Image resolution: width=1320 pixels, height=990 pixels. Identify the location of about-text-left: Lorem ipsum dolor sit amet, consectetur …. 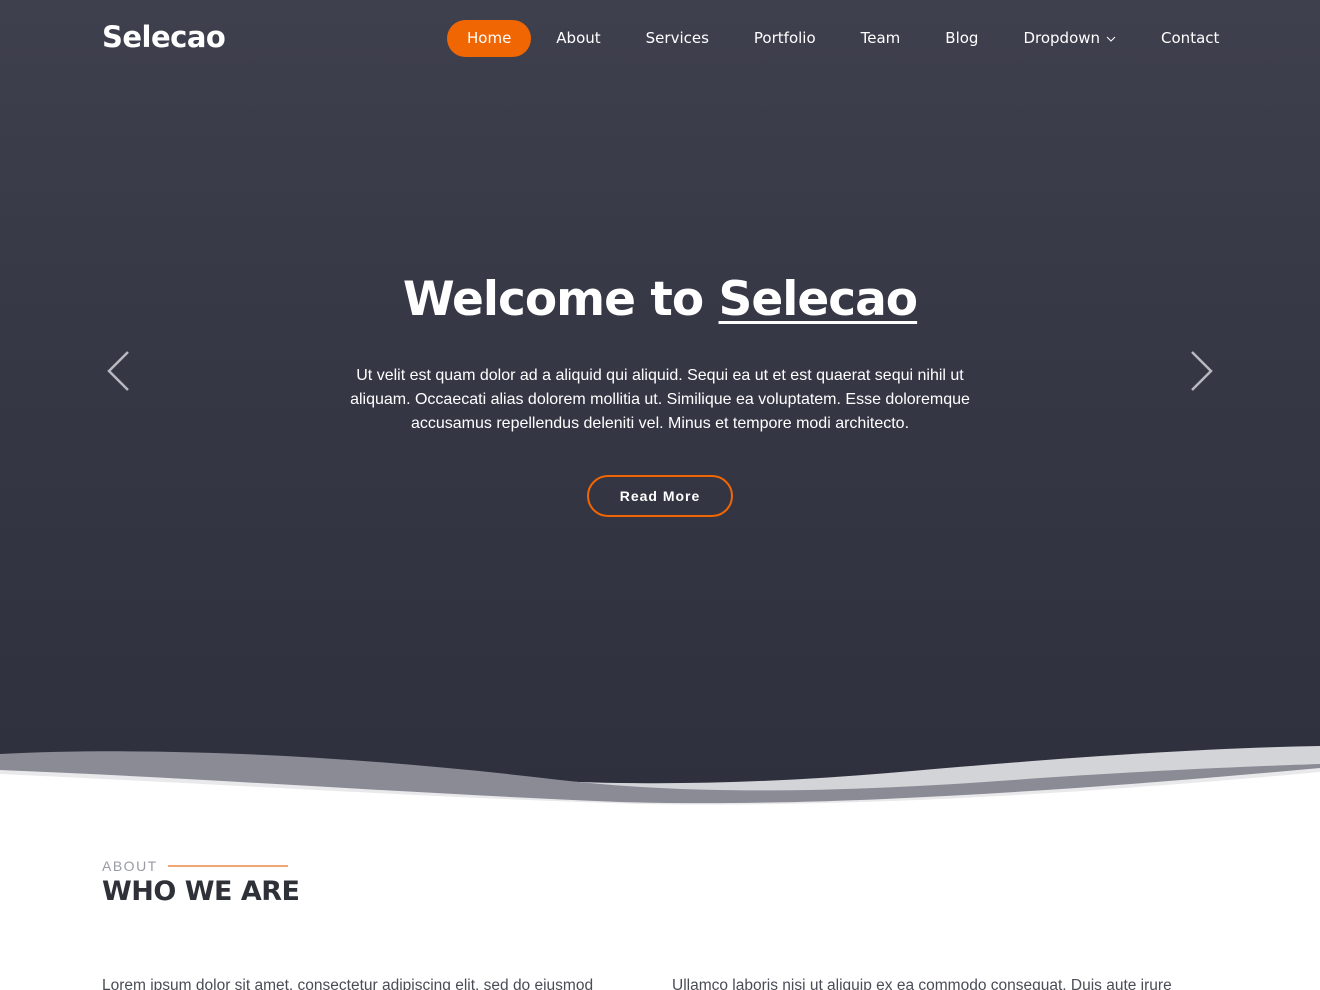
(348, 983).